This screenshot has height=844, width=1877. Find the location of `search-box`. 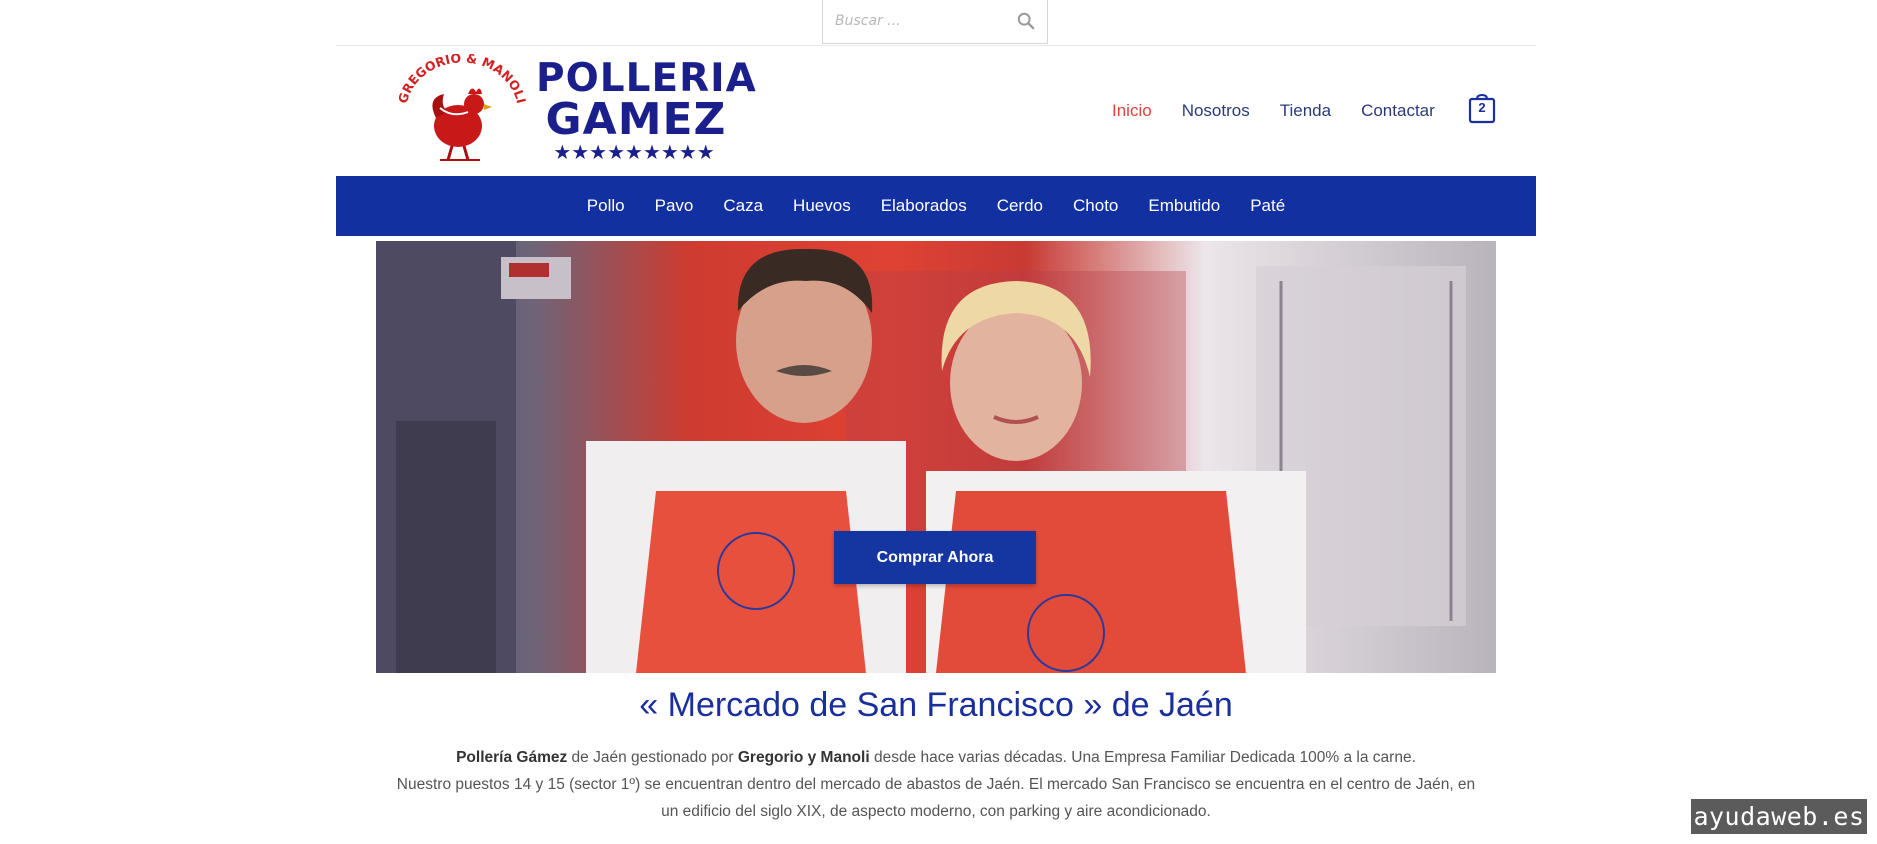

search-box is located at coordinates (935, 22).